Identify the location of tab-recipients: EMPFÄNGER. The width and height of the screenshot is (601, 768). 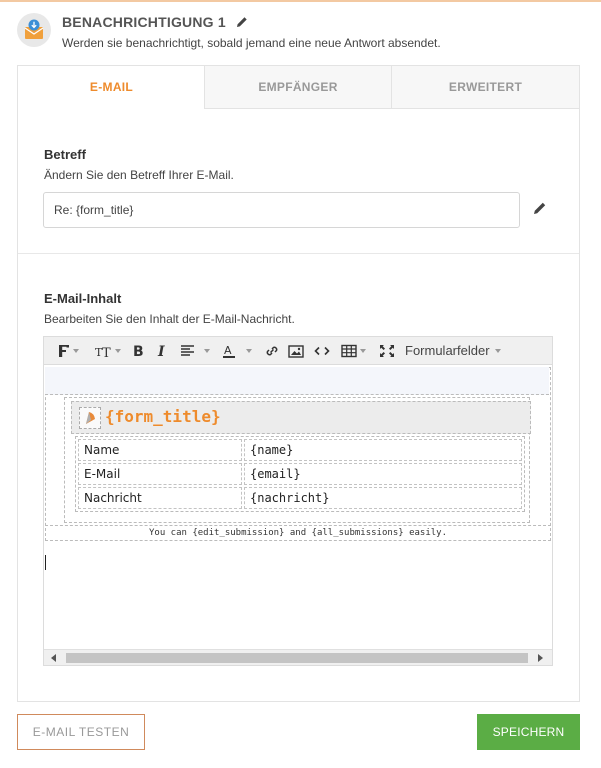
(297, 87).